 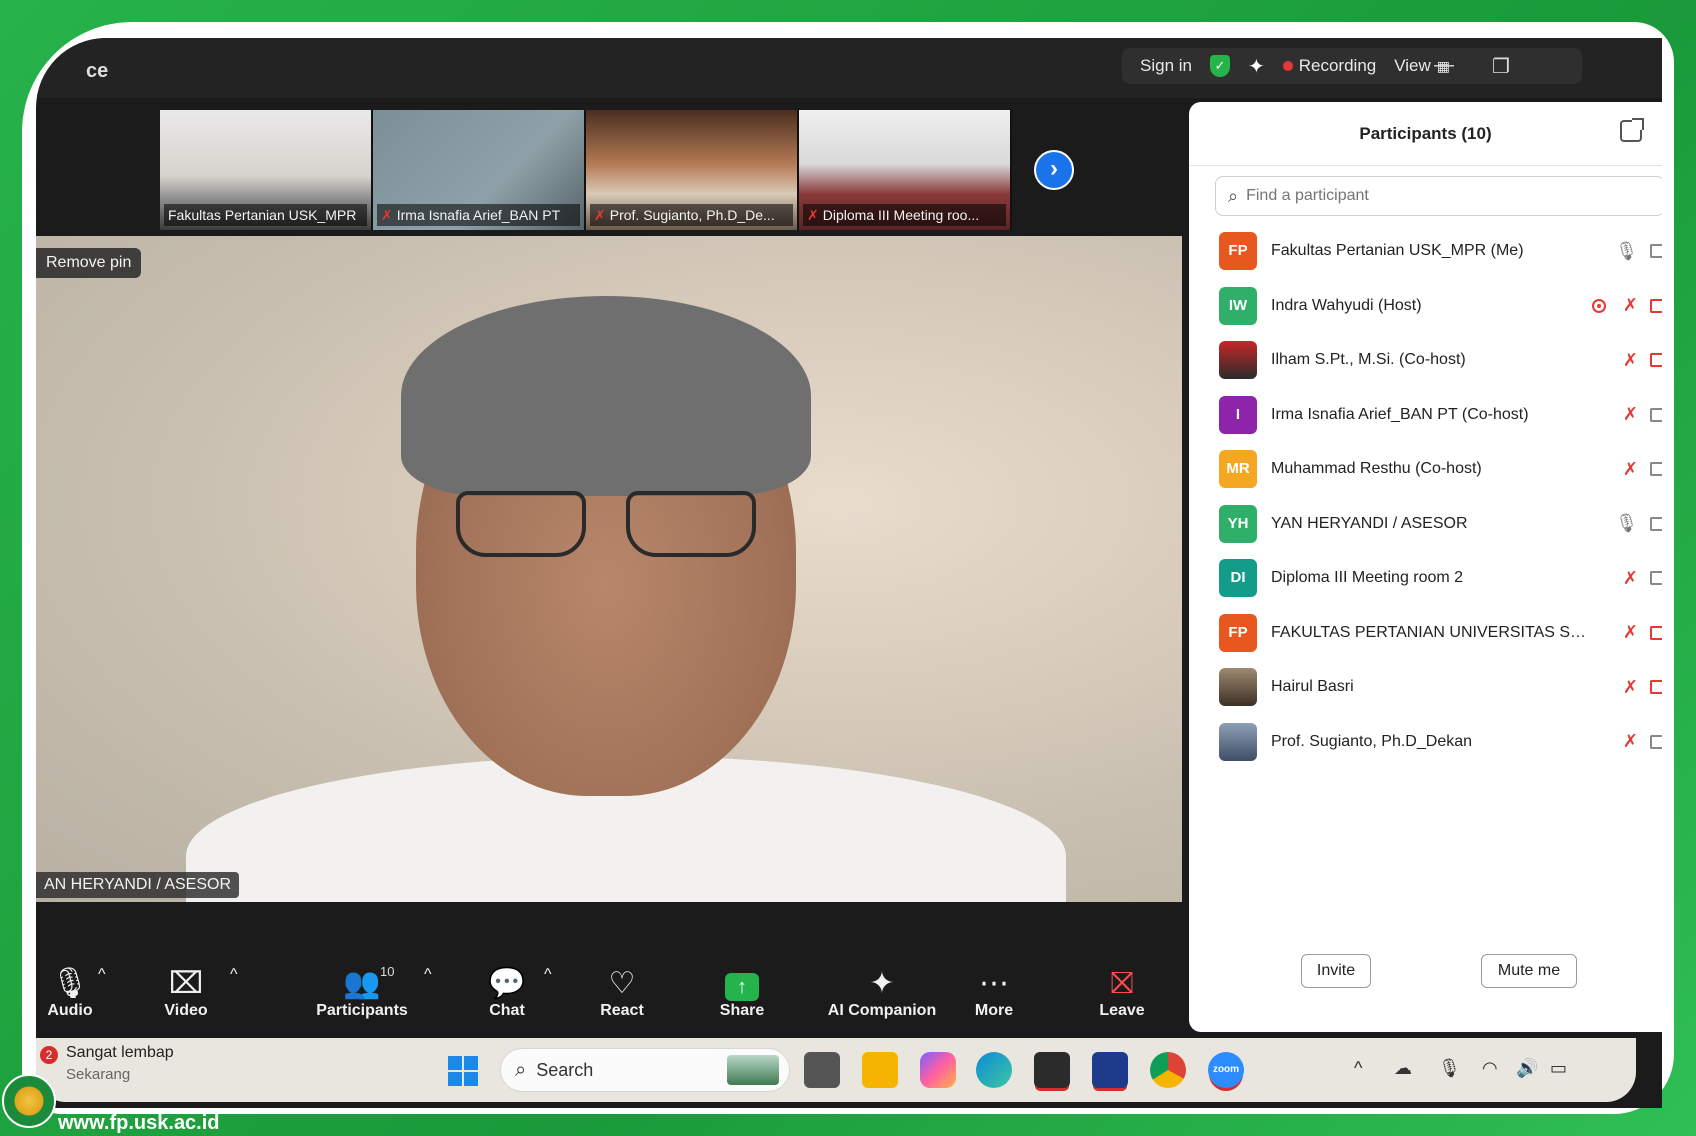 What do you see at coordinates (362, 993) in the screenshot?
I see `participants-button: 👥 Participants` at bounding box center [362, 993].